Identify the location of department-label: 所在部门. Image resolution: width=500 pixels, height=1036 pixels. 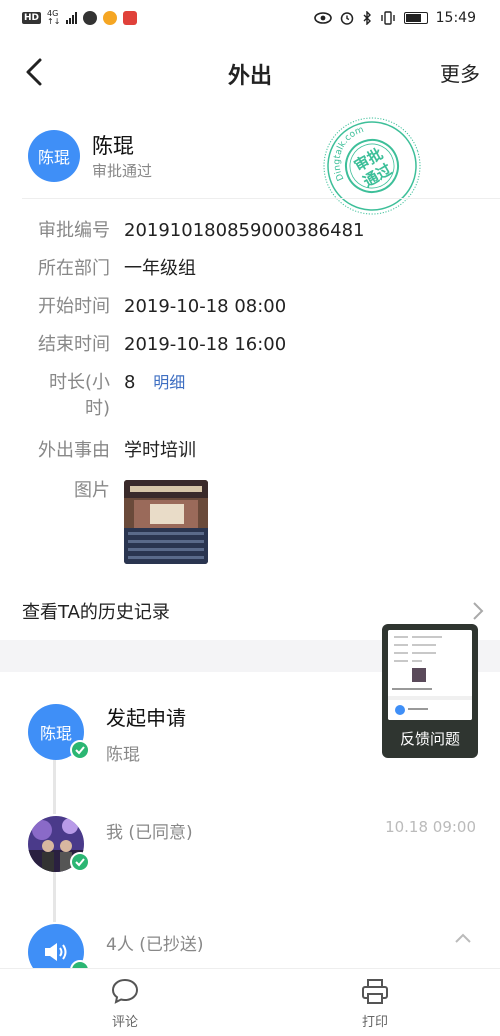
(74, 268).